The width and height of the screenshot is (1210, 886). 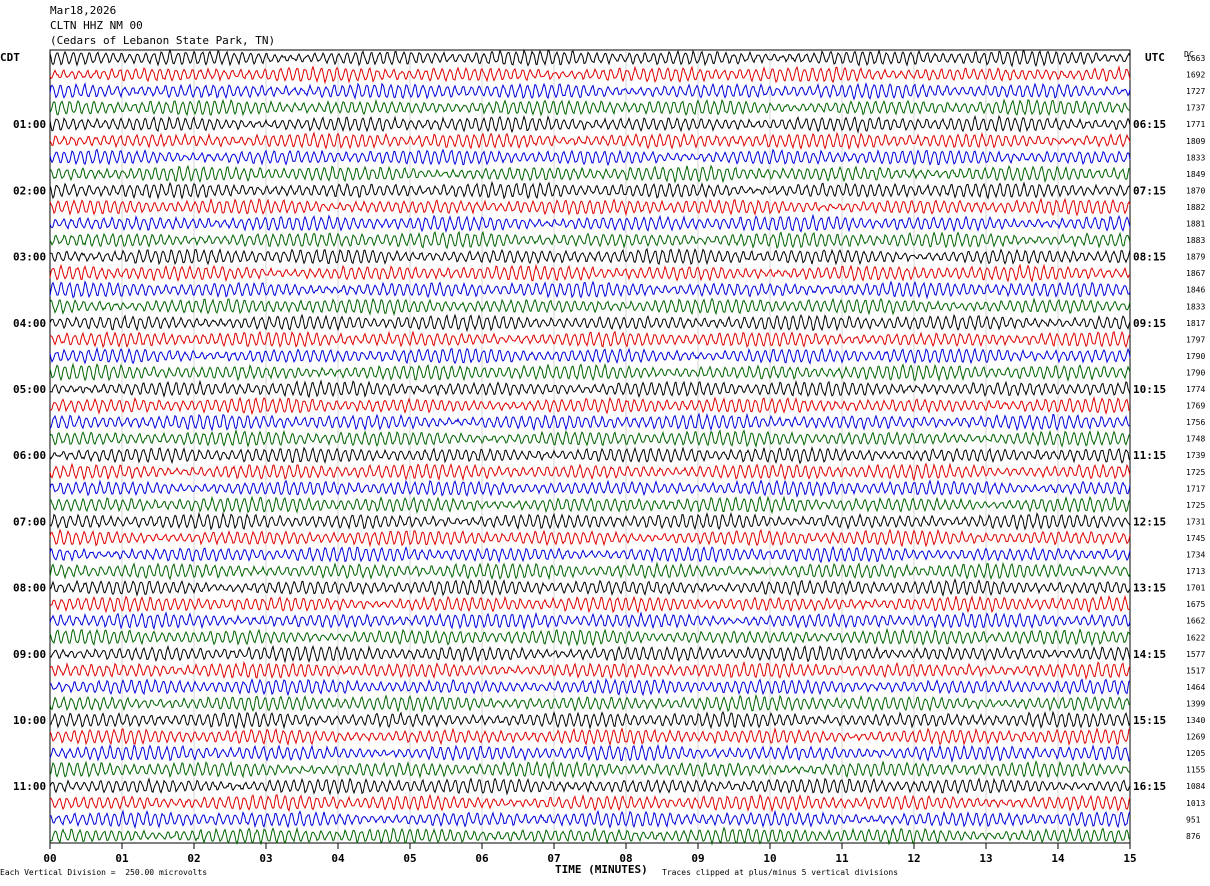 I want to click on header-date: Mar18,2026, so click(x=83, y=10).